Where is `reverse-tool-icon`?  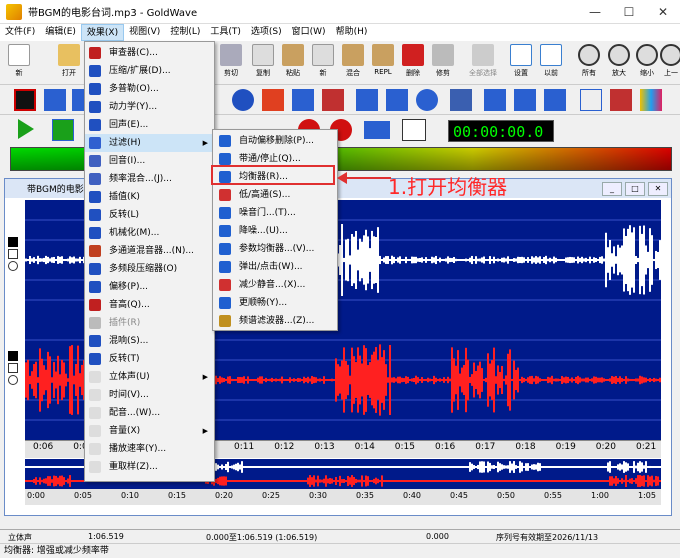 reverse-tool-icon is located at coordinates (367, 100).